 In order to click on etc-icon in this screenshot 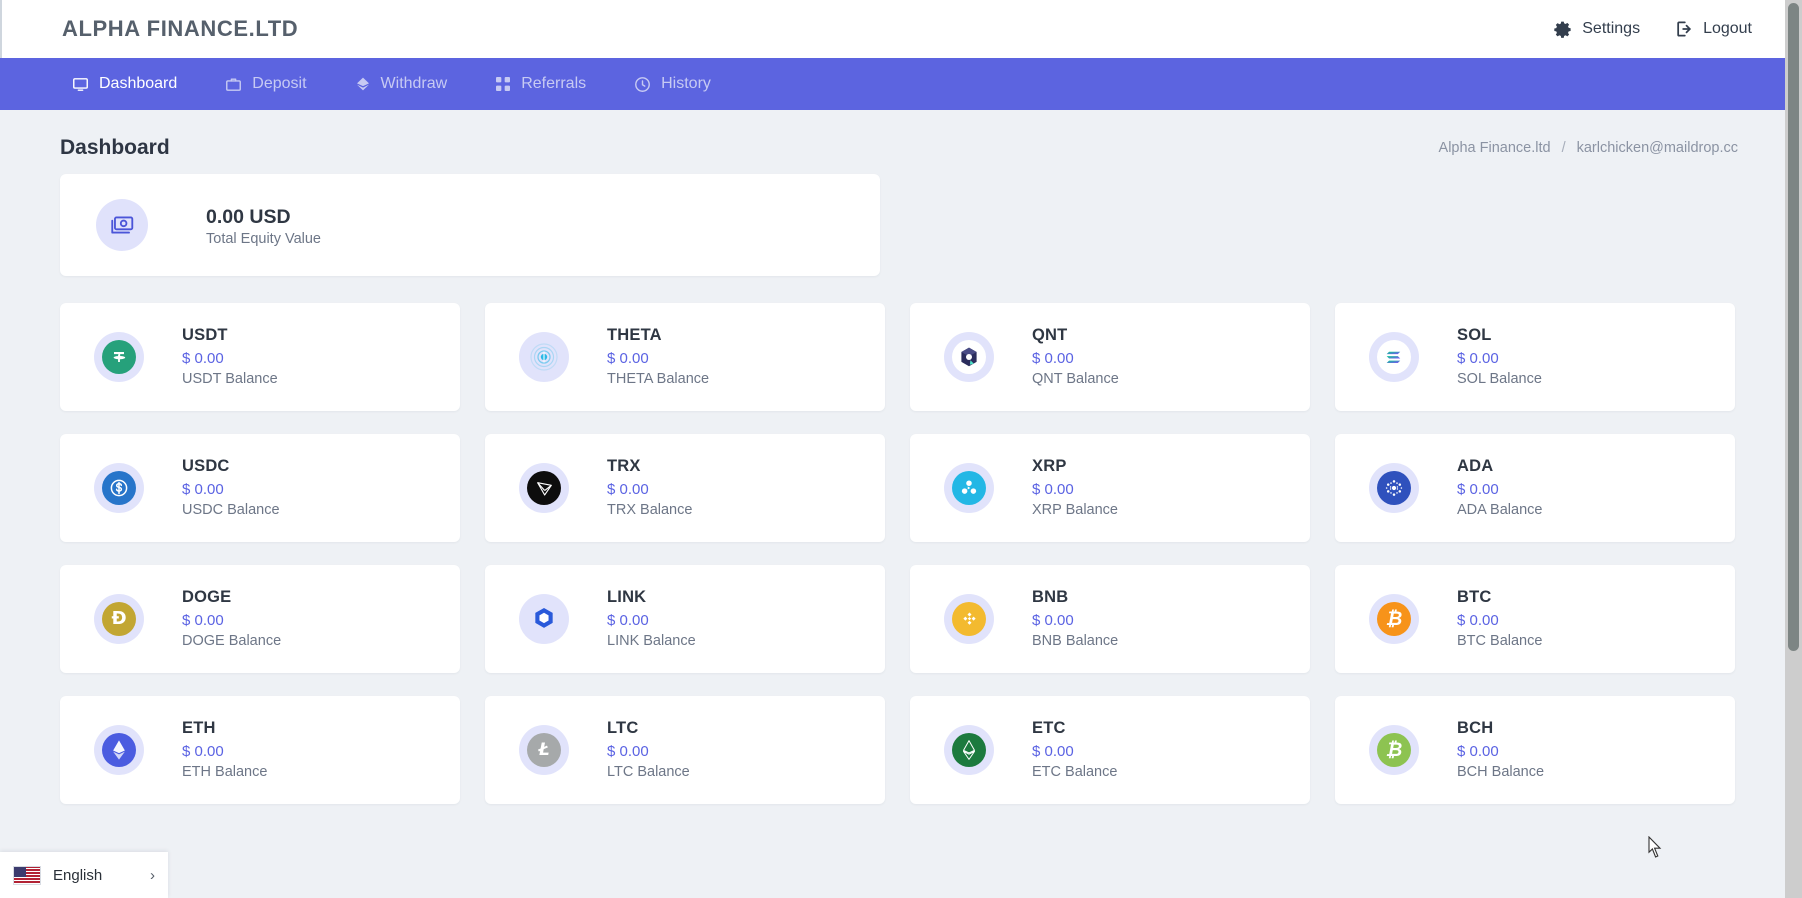, I will do `click(969, 750)`.